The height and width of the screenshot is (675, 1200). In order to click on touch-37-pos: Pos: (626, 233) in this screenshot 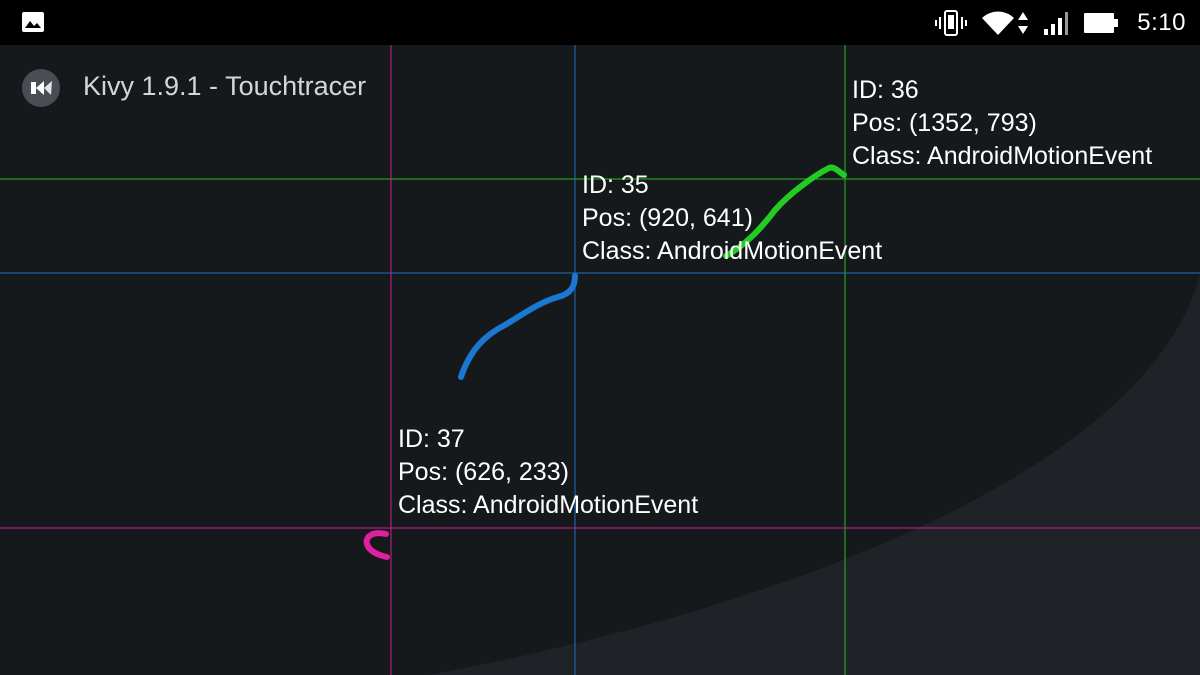, I will do `click(483, 472)`.